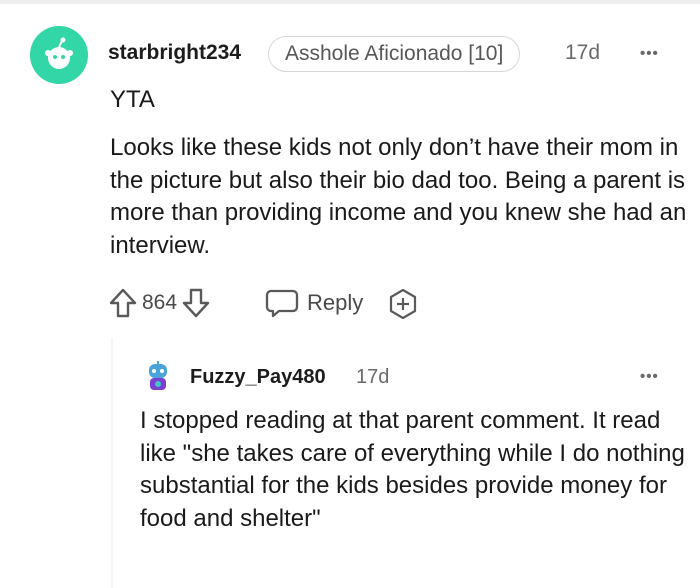 Image resolution: width=700 pixels, height=588 pixels. What do you see at coordinates (132, 99) in the screenshot?
I see `comment-verdict: YTA` at bounding box center [132, 99].